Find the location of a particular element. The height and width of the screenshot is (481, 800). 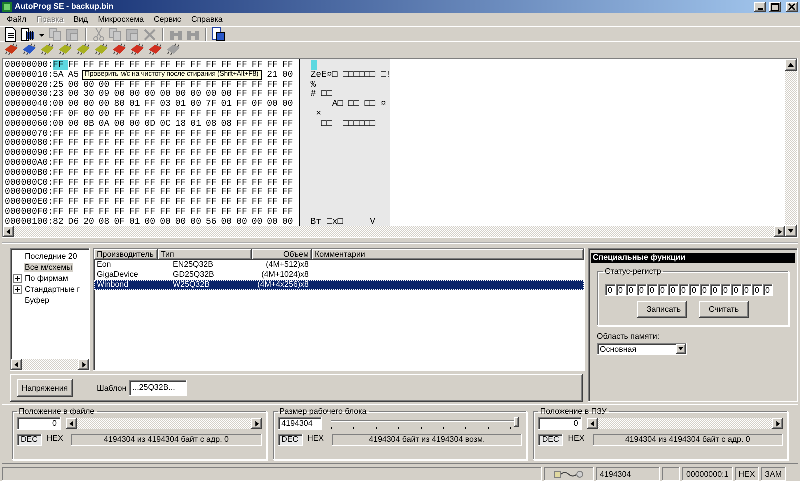

column-header: Производитель is located at coordinates (126, 254).